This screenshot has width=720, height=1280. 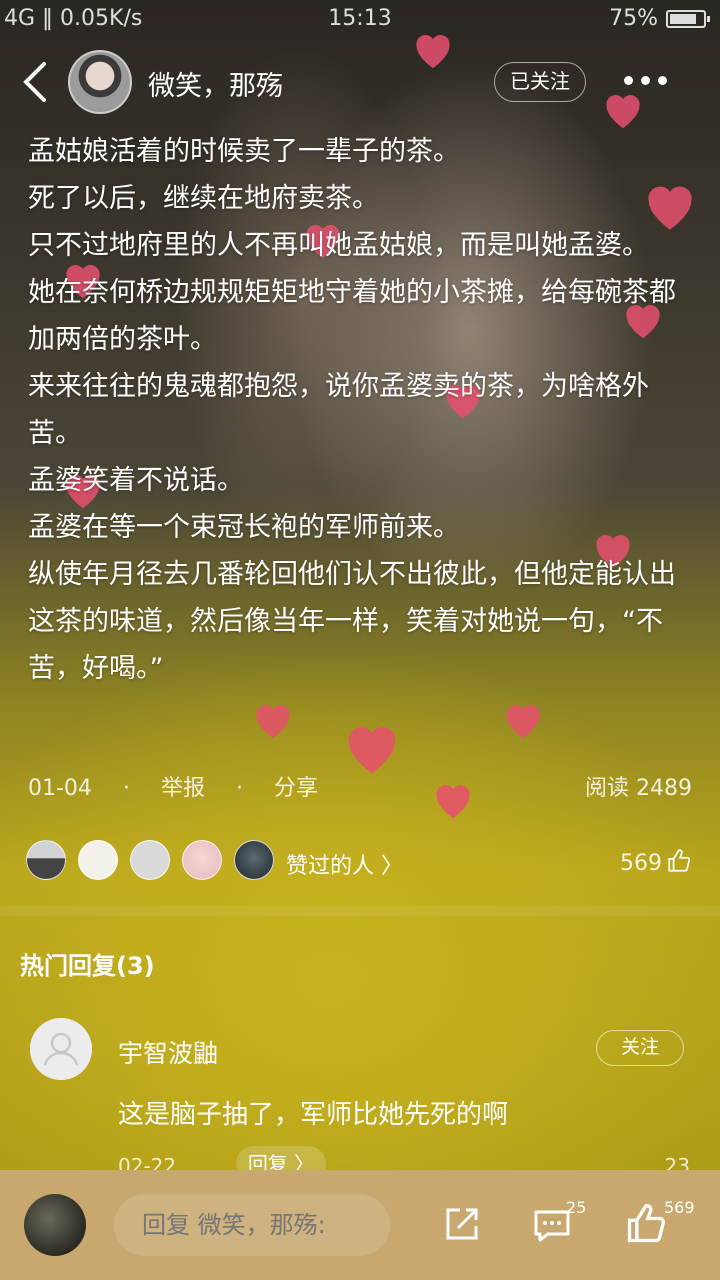 What do you see at coordinates (244, 151) in the screenshot?
I see `story-paragraph: 孟姑娘活着的时候卖了一辈子的茶。` at bounding box center [244, 151].